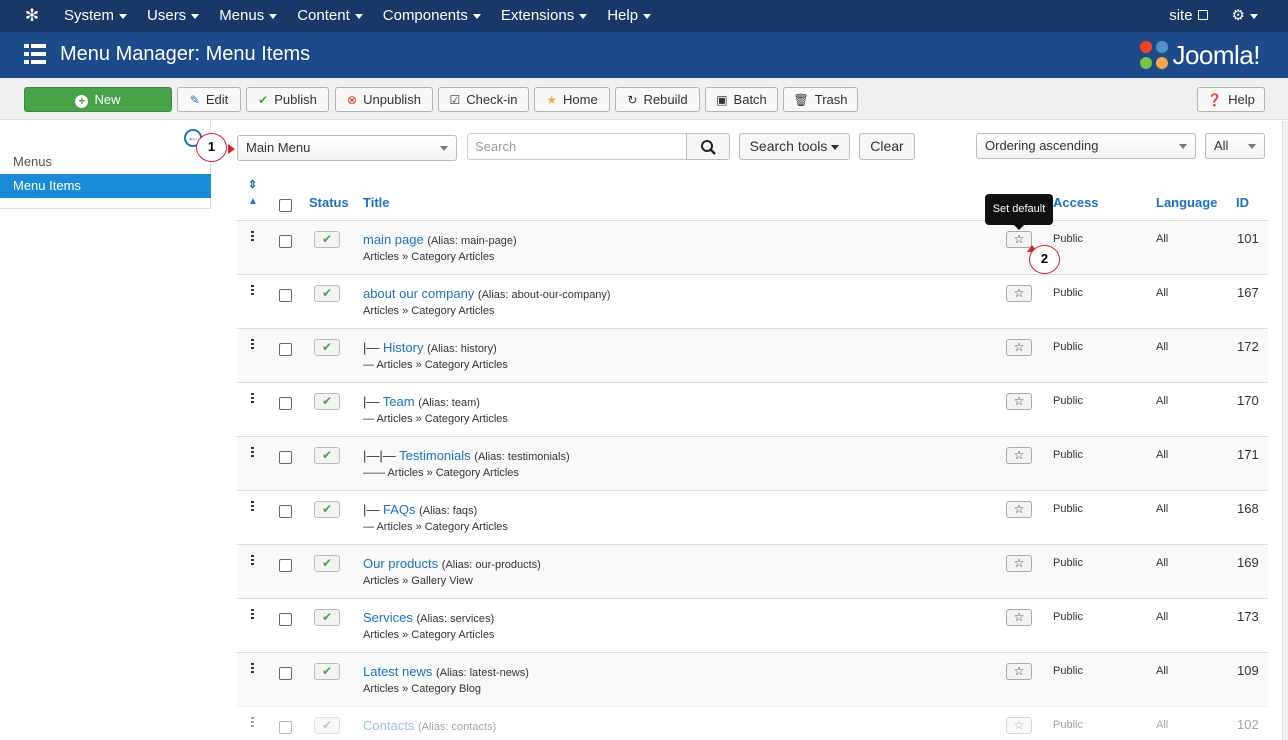  What do you see at coordinates (1231, 99) in the screenshot?
I see `help-button: ❓ Help` at bounding box center [1231, 99].